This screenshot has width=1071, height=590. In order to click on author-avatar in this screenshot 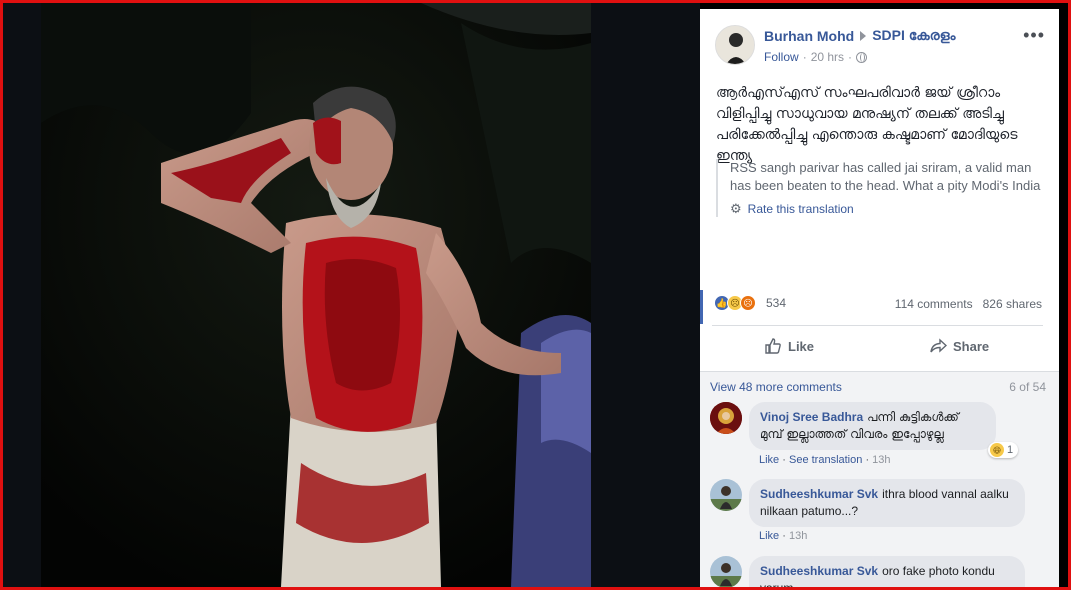, I will do `click(735, 45)`.